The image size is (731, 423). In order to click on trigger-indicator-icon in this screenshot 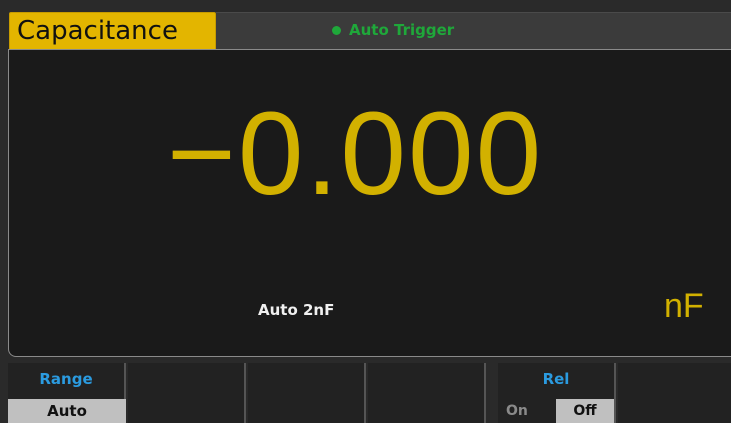, I will do `click(336, 30)`.